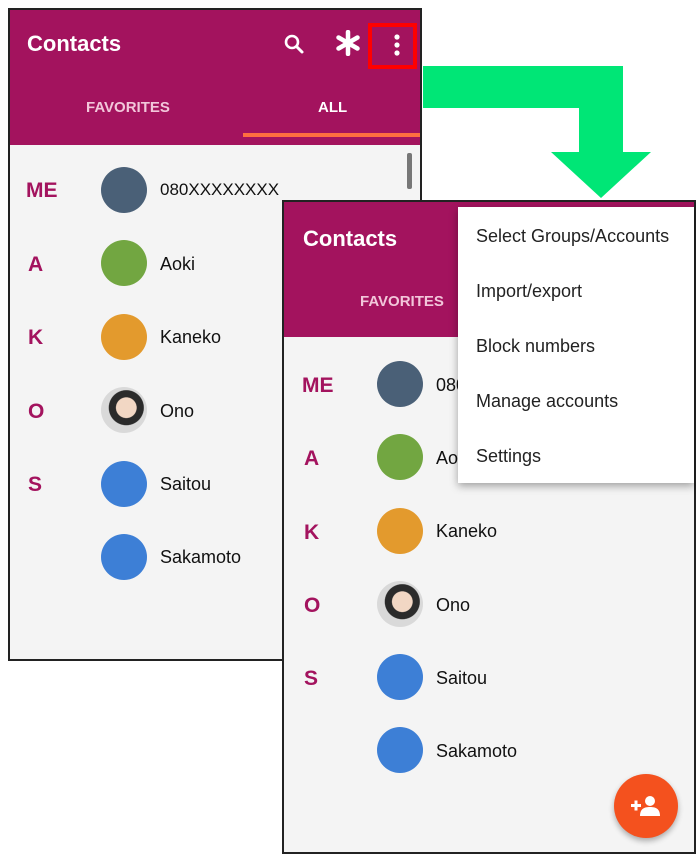 The width and height of the screenshot is (696, 854). What do you see at coordinates (547, 401) in the screenshot?
I see `menu-item-manage-accounts: Manage accounts` at bounding box center [547, 401].